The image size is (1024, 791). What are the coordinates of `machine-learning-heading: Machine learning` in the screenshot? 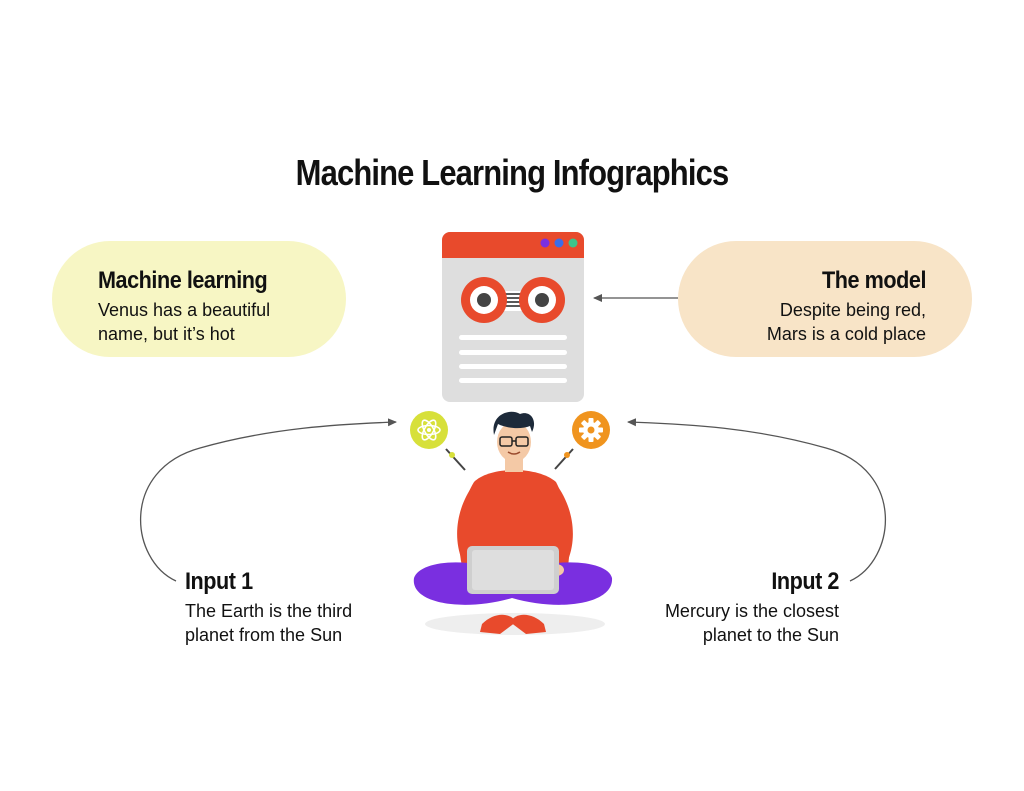 It's located at (183, 280).